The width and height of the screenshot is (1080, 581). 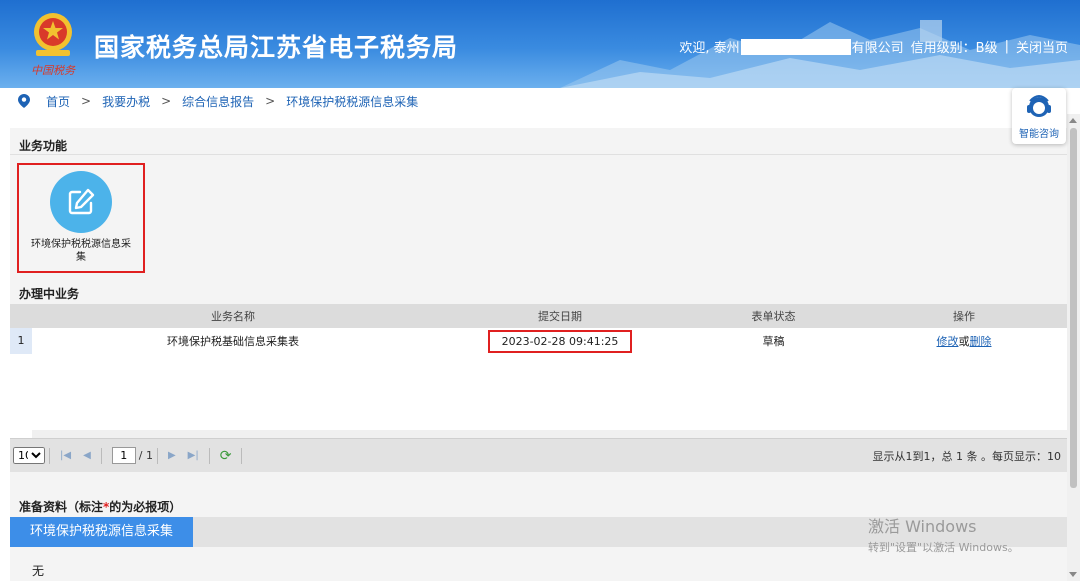 I want to click on breadcrumb-home: 首页, so click(x=58, y=101).